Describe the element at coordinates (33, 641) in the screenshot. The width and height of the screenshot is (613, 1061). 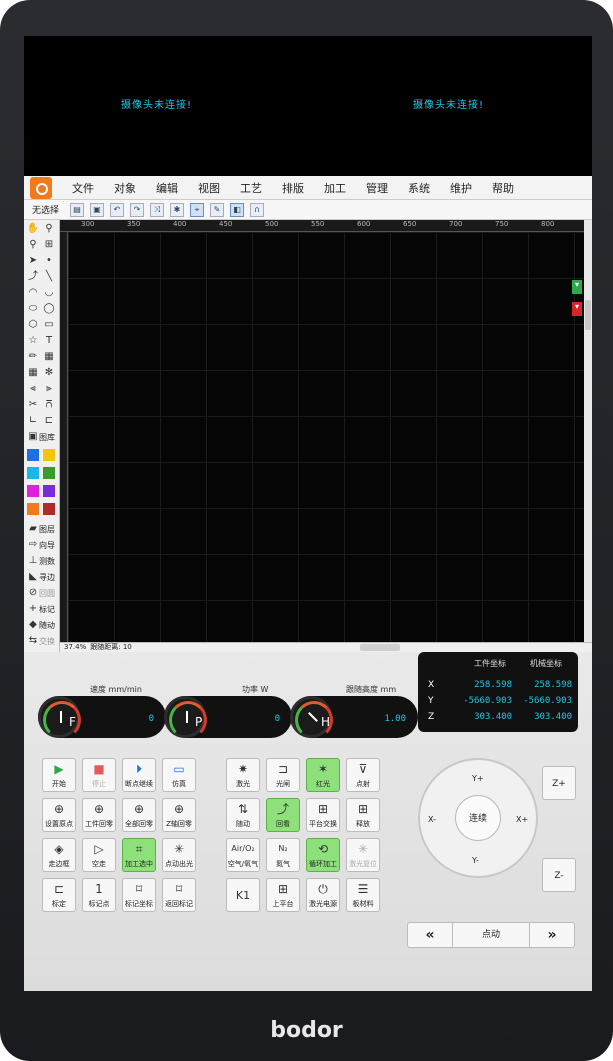
I see `swap-icon: ⇆` at that location.